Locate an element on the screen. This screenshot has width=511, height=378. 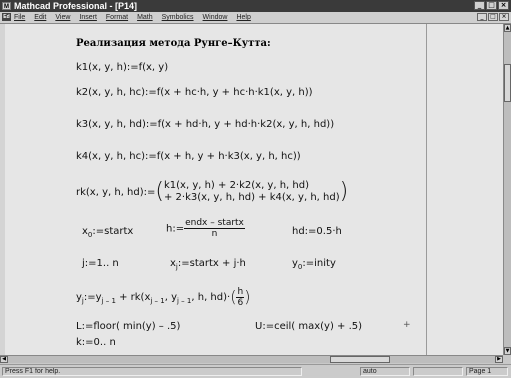
j-range-definition: j:=1.. n is located at coordinates (100, 264).